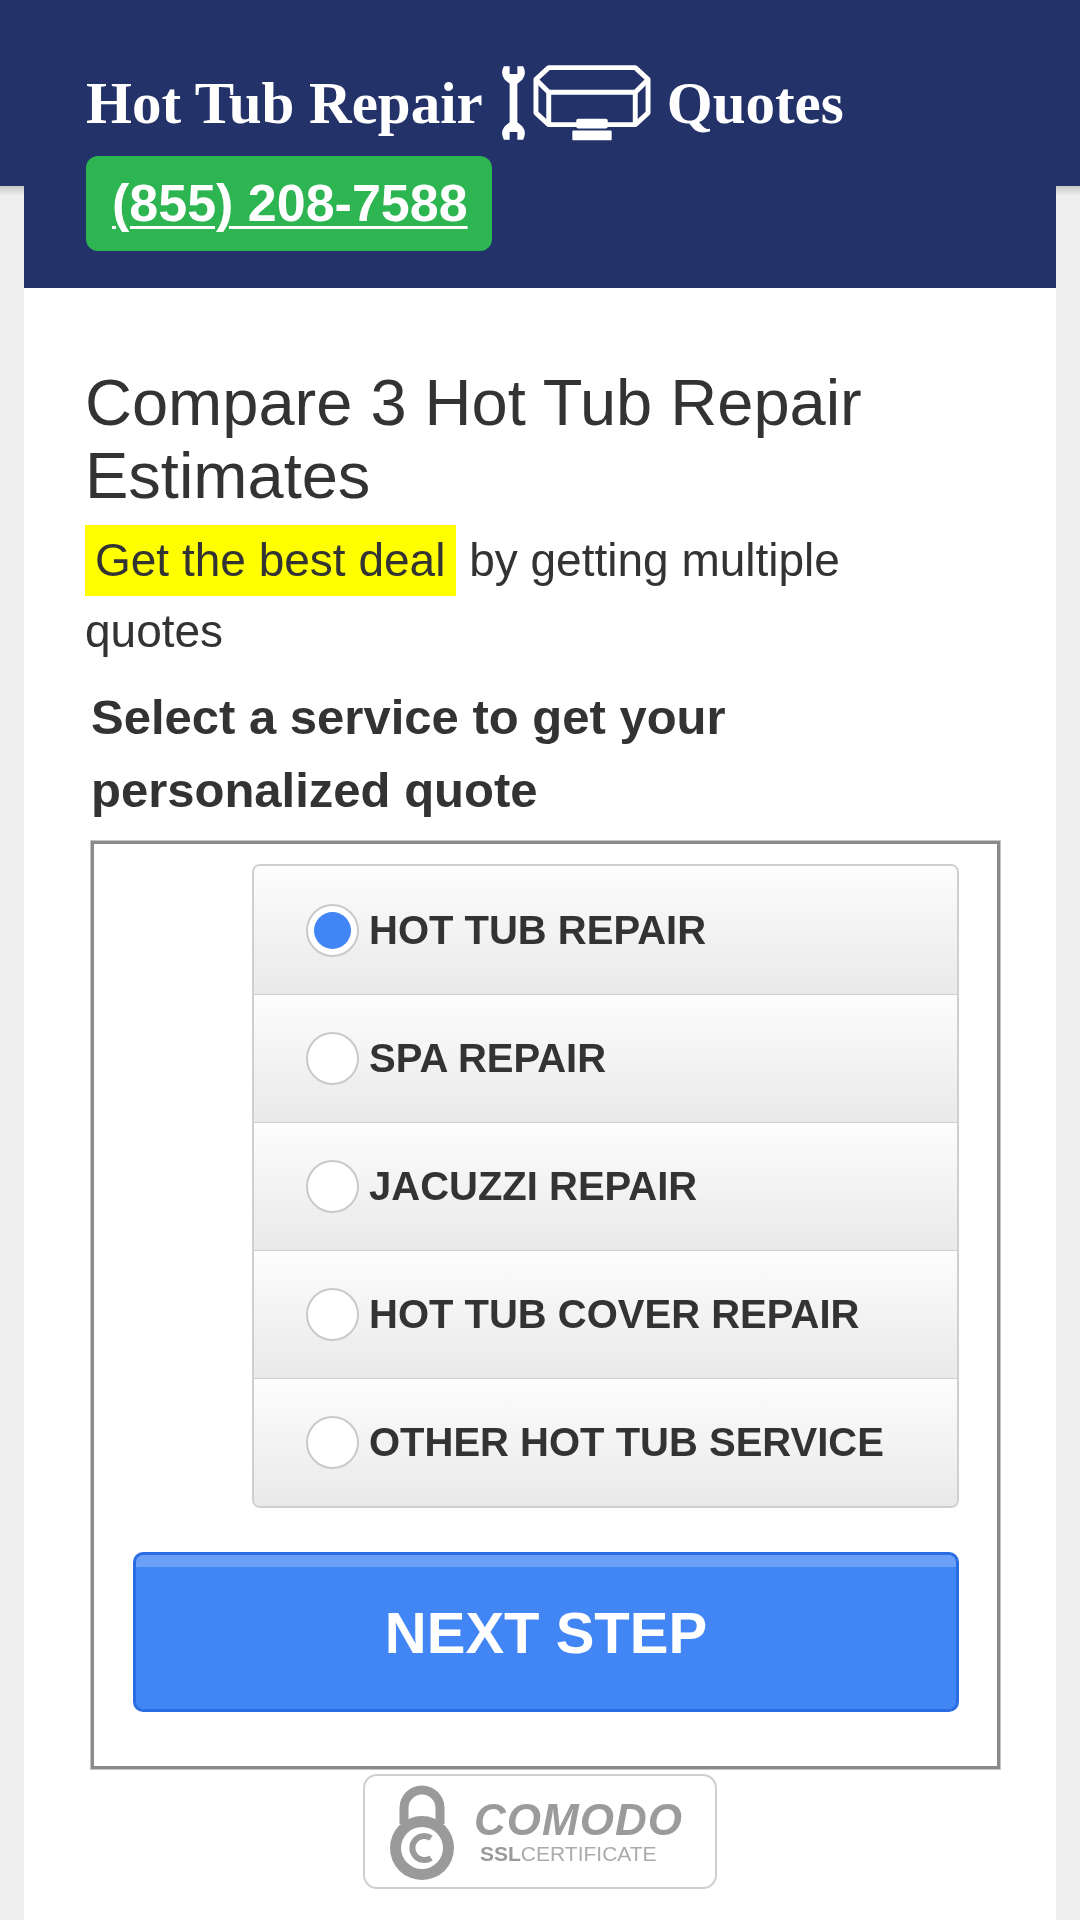 The width and height of the screenshot is (1080, 1920). Describe the element at coordinates (578, 1819) in the screenshot. I see `brand-name: COMODO` at that location.